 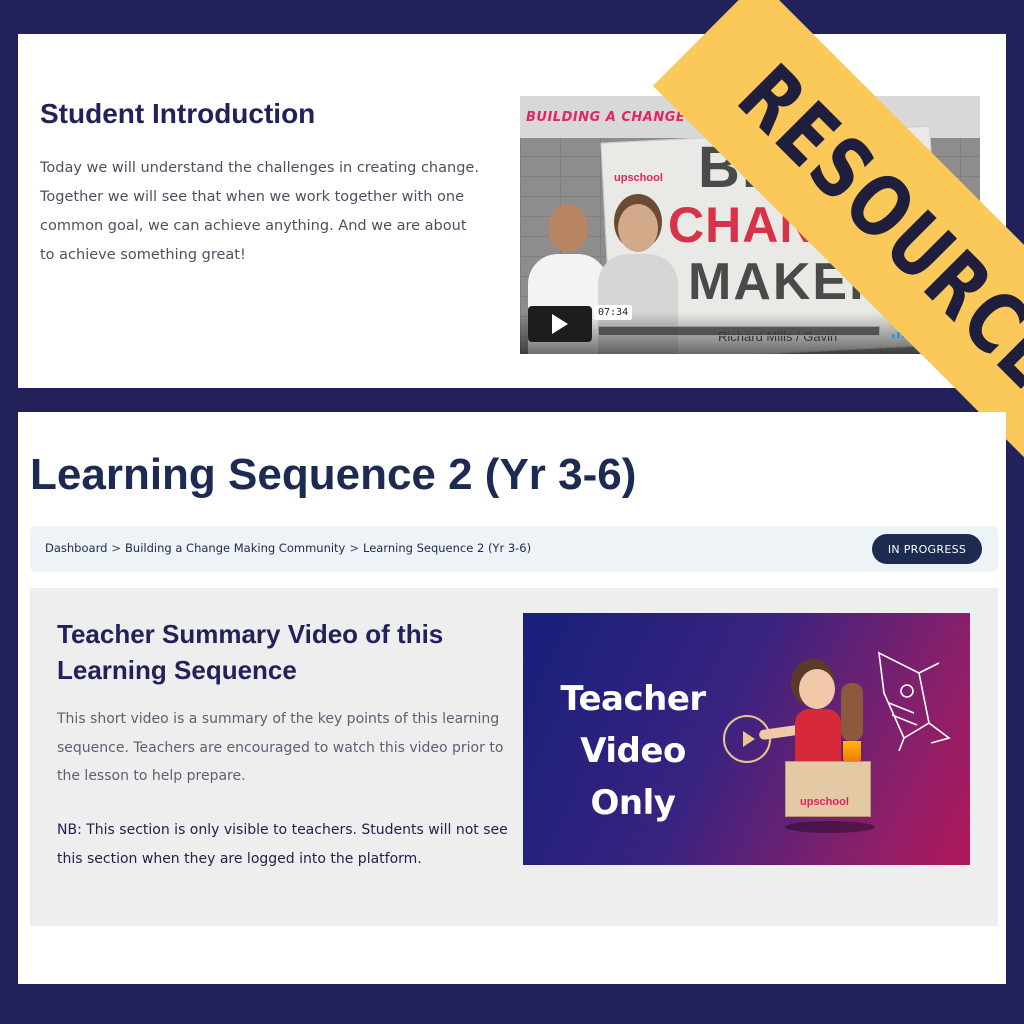 What do you see at coordinates (828, 789) in the screenshot?
I see `cardboard-box: upschool` at bounding box center [828, 789].